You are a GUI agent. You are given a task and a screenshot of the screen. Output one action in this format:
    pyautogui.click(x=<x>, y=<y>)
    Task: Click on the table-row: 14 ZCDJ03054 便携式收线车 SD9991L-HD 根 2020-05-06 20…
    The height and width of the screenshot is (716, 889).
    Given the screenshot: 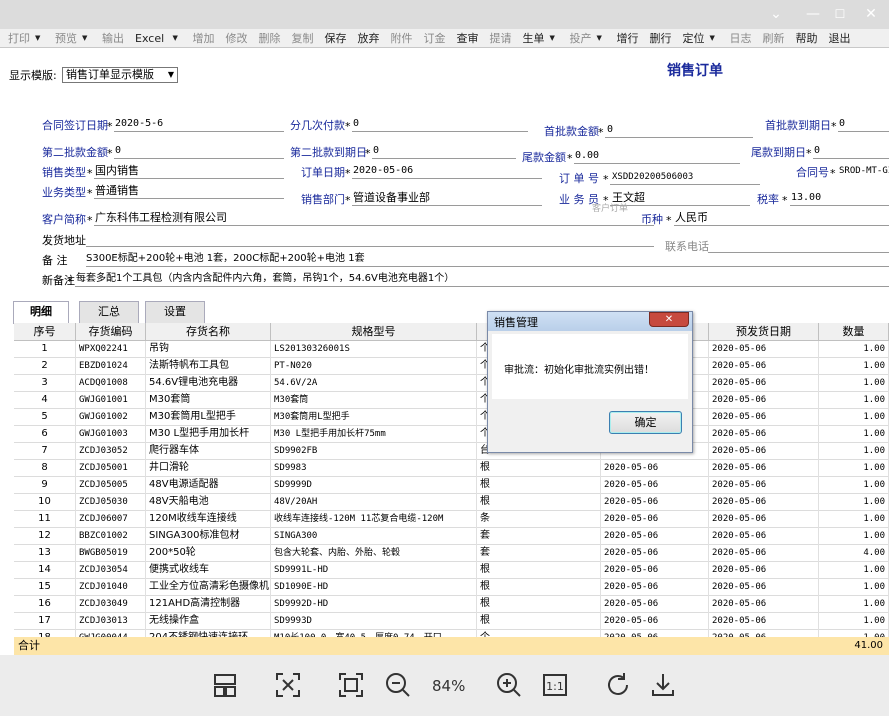 What is the action you would take?
    pyautogui.click(x=451, y=570)
    